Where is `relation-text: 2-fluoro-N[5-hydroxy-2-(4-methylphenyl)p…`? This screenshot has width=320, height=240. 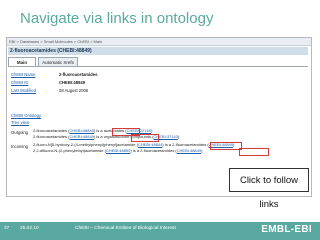 relation-text: 2-fluoro-N[5-hydroxy-2-(4-methylphenyl)p… is located at coordinates (85, 144).